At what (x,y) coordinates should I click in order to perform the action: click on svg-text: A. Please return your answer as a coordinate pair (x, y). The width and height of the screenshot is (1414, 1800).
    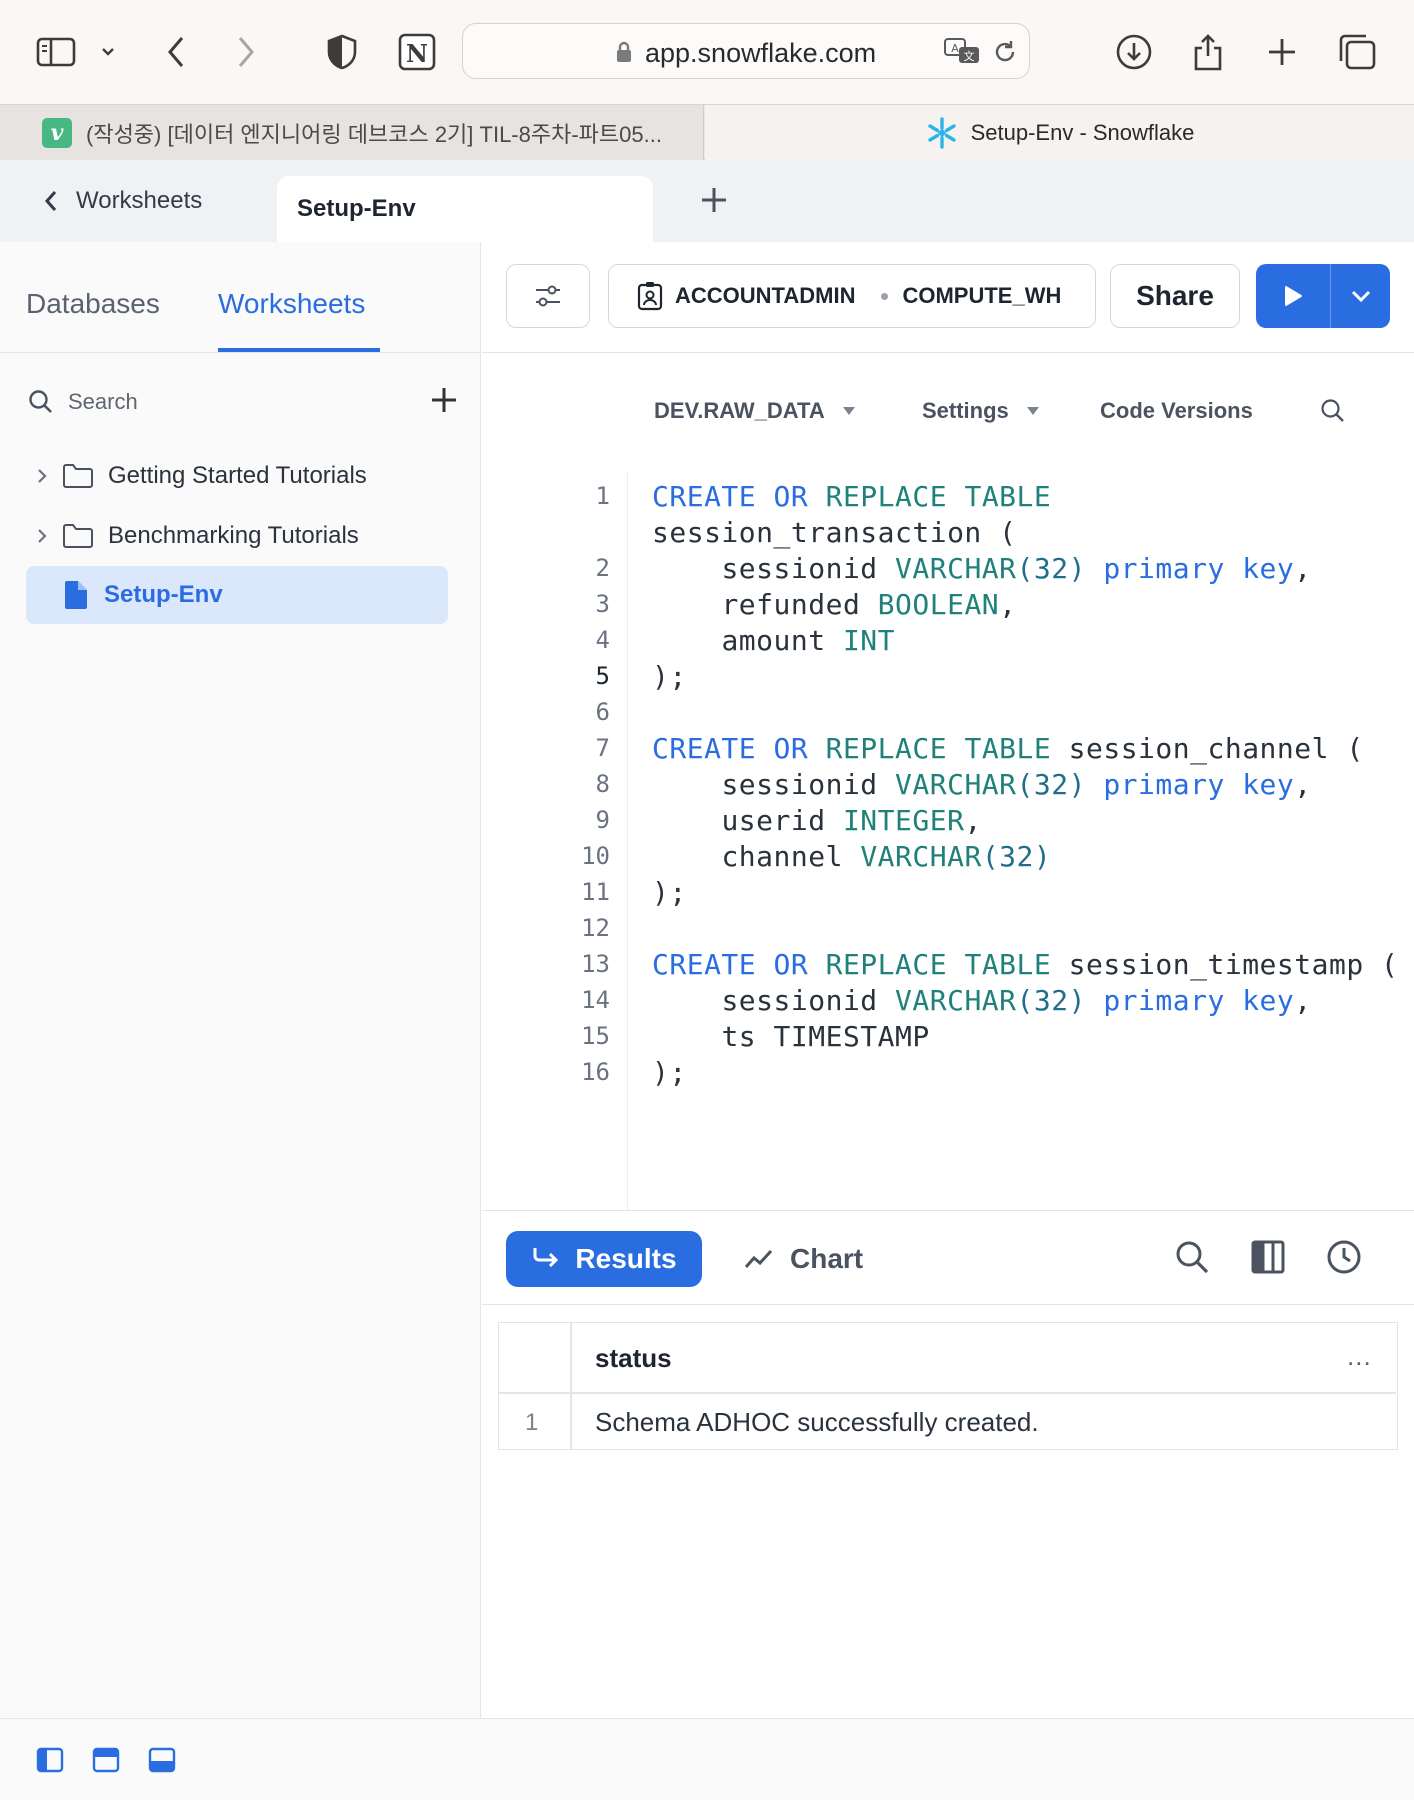
    Looking at the image, I should click on (955, 48).